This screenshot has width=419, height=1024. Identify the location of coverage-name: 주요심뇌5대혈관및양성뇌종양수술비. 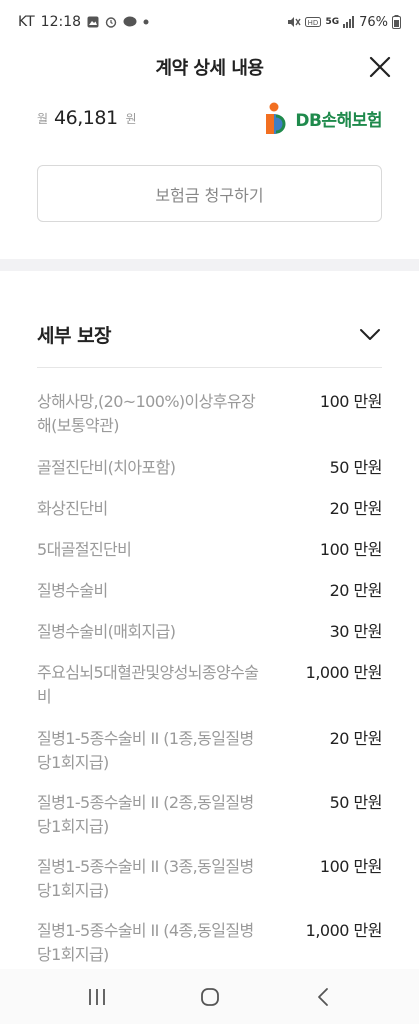
(148, 684).